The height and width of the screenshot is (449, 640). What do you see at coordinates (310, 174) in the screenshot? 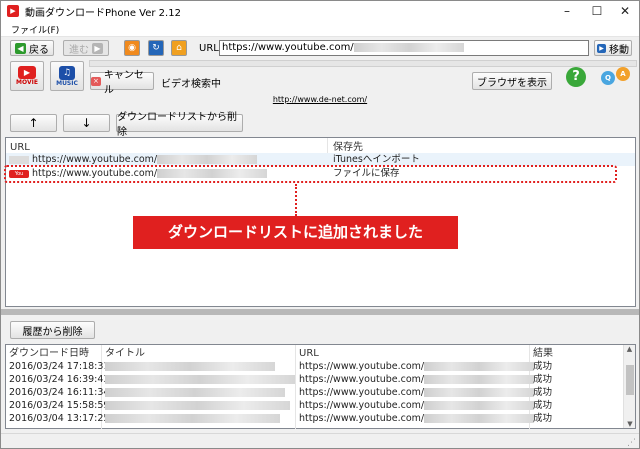
I see `highlight-box` at bounding box center [310, 174].